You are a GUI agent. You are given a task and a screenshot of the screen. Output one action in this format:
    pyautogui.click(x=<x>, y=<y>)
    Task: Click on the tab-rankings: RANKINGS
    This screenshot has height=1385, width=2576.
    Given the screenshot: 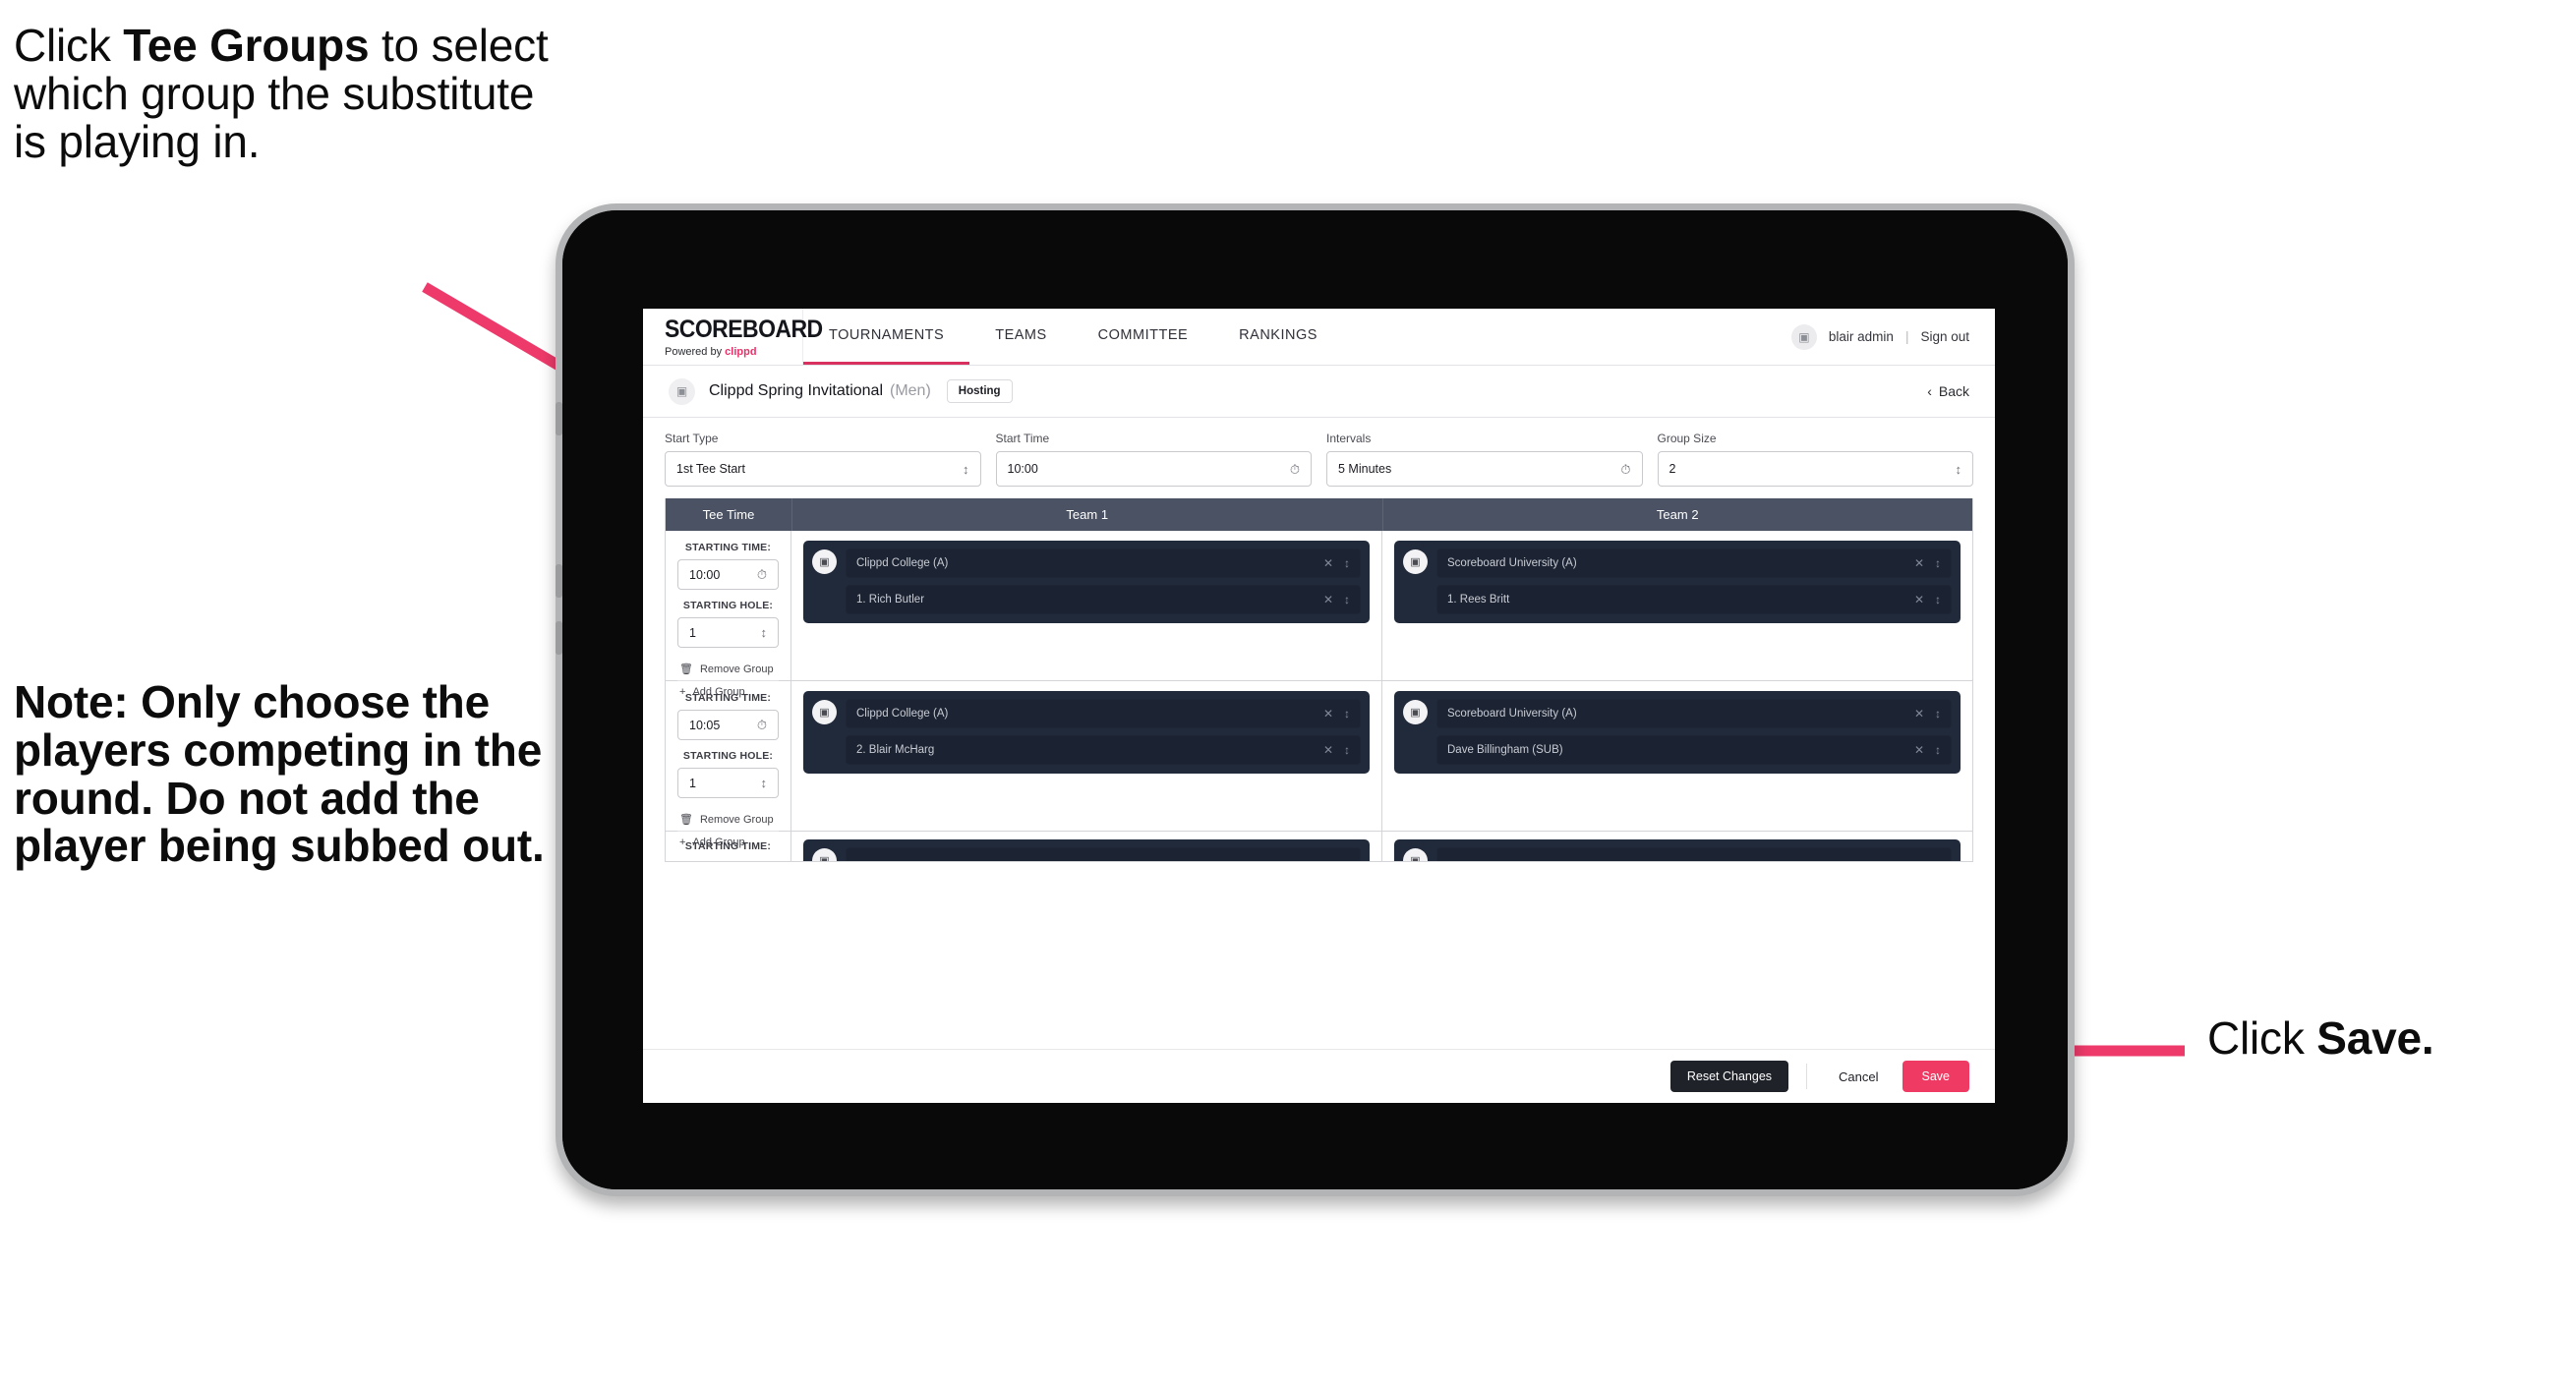 What is the action you would take?
    pyautogui.click(x=1278, y=337)
    